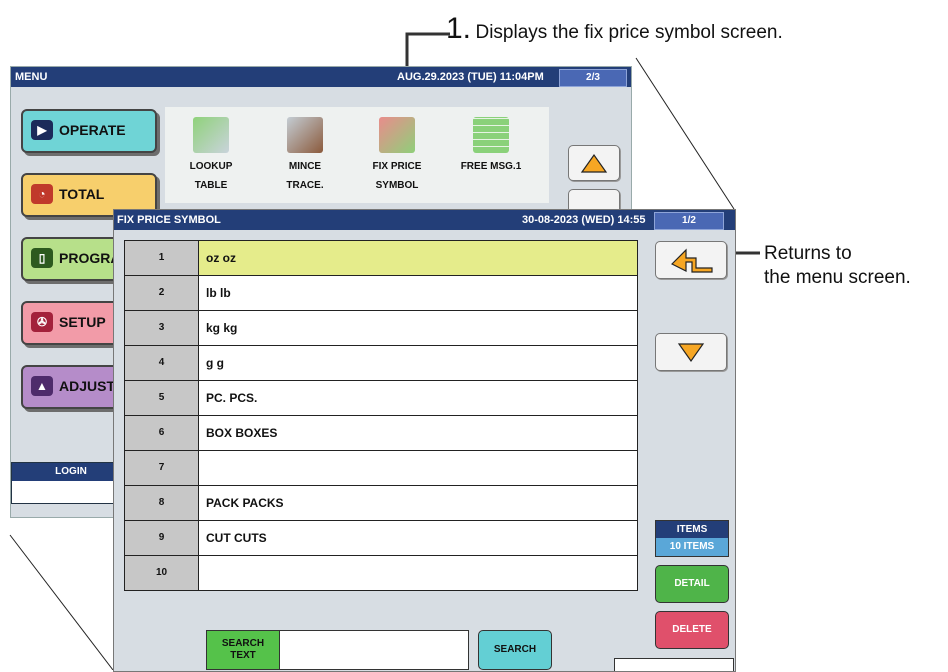 The image size is (948, 672). I want to click on menu-page-indicator: 2/3, so click(593, 78).